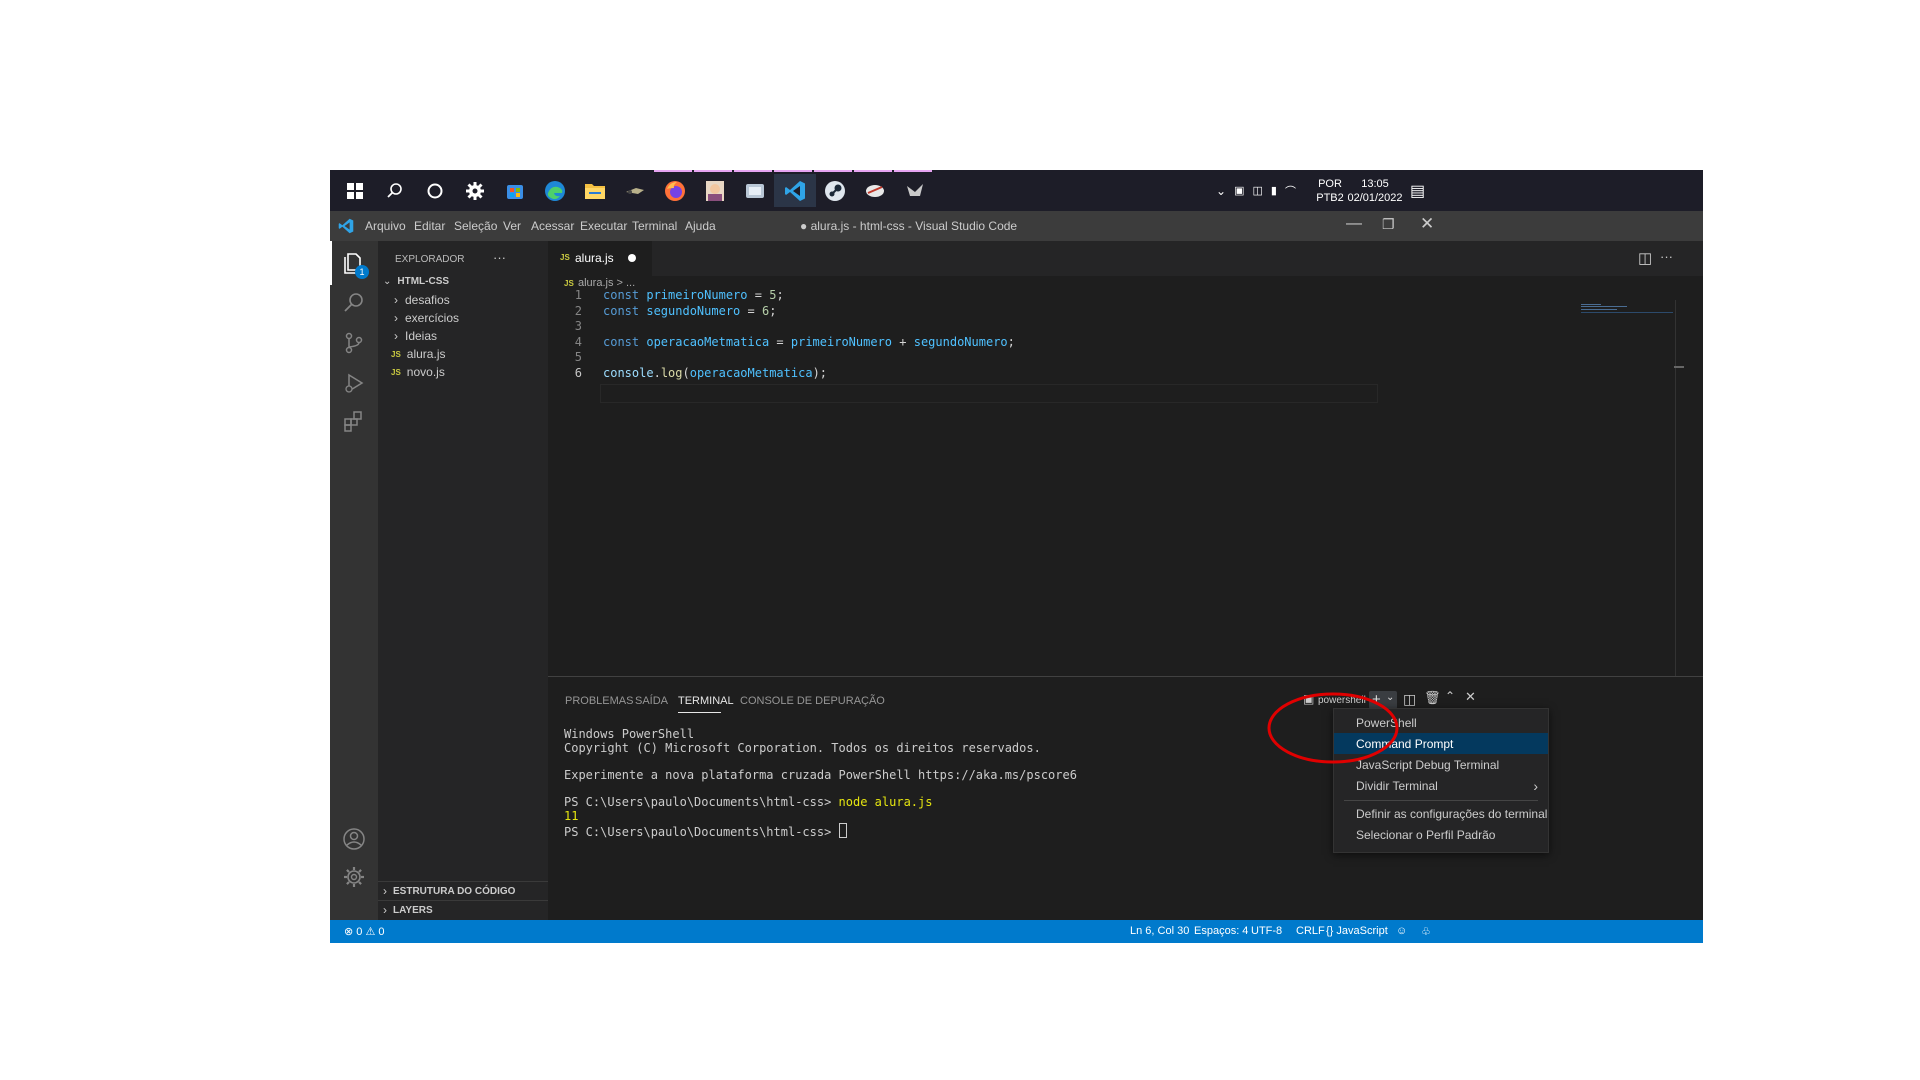 This screenshot has width=1920, height=1080. I want to click on steam-icon, so click(835, 190).